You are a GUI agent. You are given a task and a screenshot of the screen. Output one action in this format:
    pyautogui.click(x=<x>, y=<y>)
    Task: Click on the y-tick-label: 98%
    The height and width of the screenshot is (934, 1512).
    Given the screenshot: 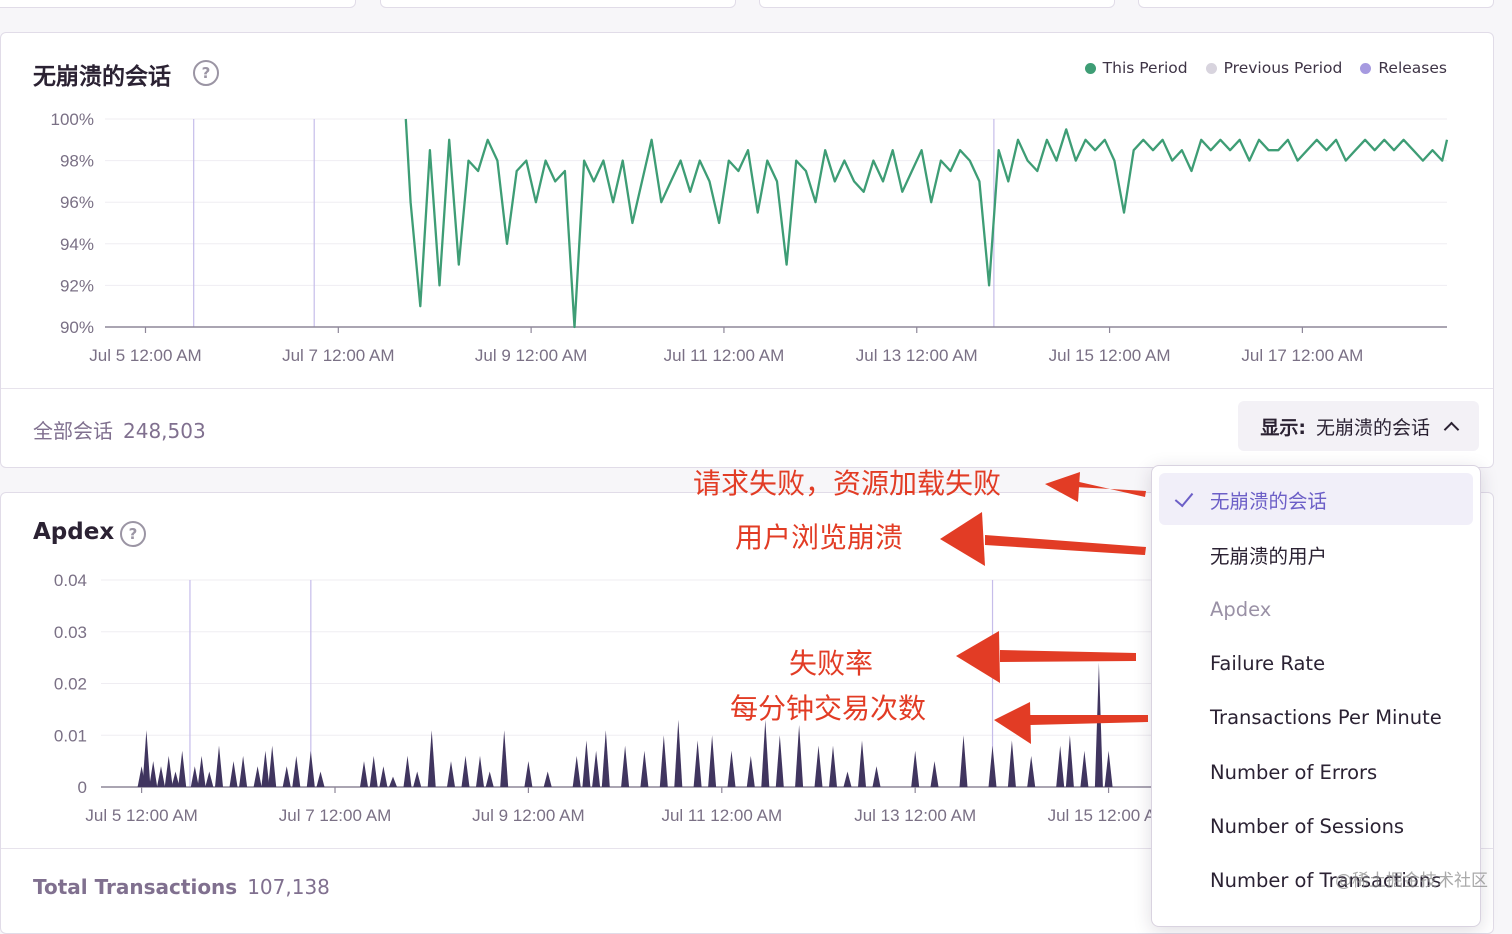 What is the action you would take?
    pyautogui.click(x=77, y=161)
    